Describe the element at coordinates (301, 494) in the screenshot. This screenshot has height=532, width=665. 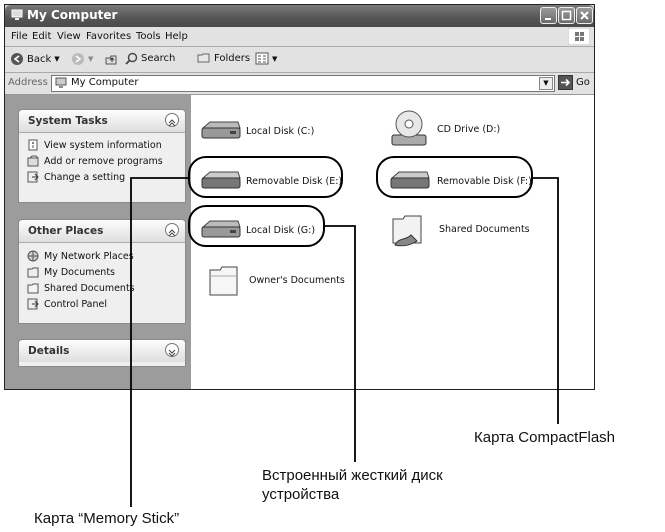
I see `caption-builtin-line2: устройства` at that location.